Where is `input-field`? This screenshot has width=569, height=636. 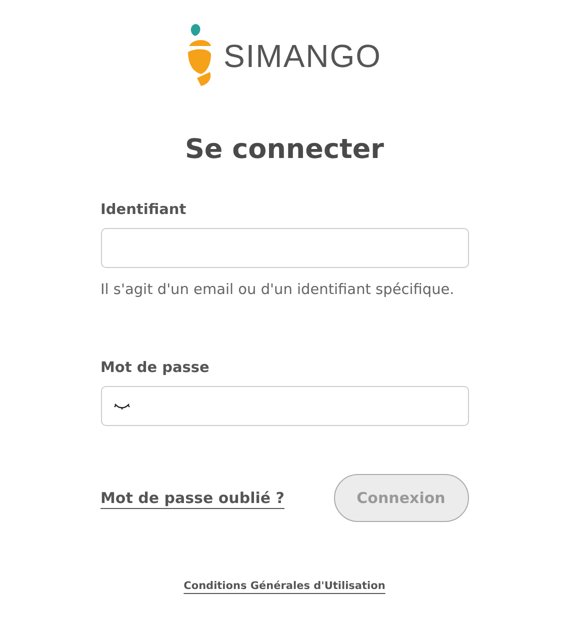 input-field is located at coordinates (284, 248).